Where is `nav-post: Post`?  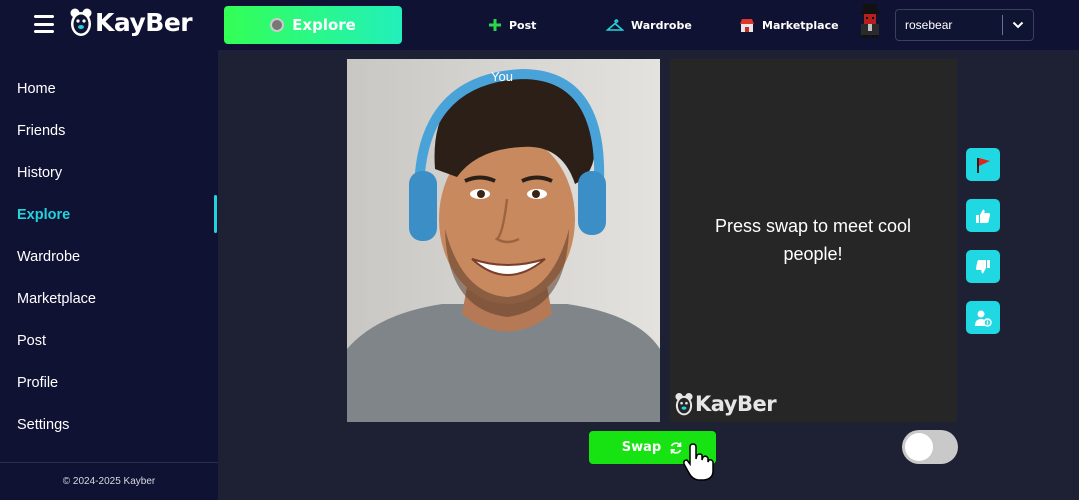
nav-post: Post is located at coordinates (512, 25).